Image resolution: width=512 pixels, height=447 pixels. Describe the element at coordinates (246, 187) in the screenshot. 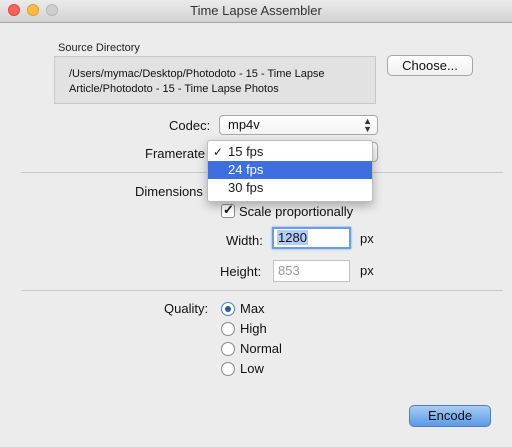

I see `framerate-option-label: 30 fps` at that location.